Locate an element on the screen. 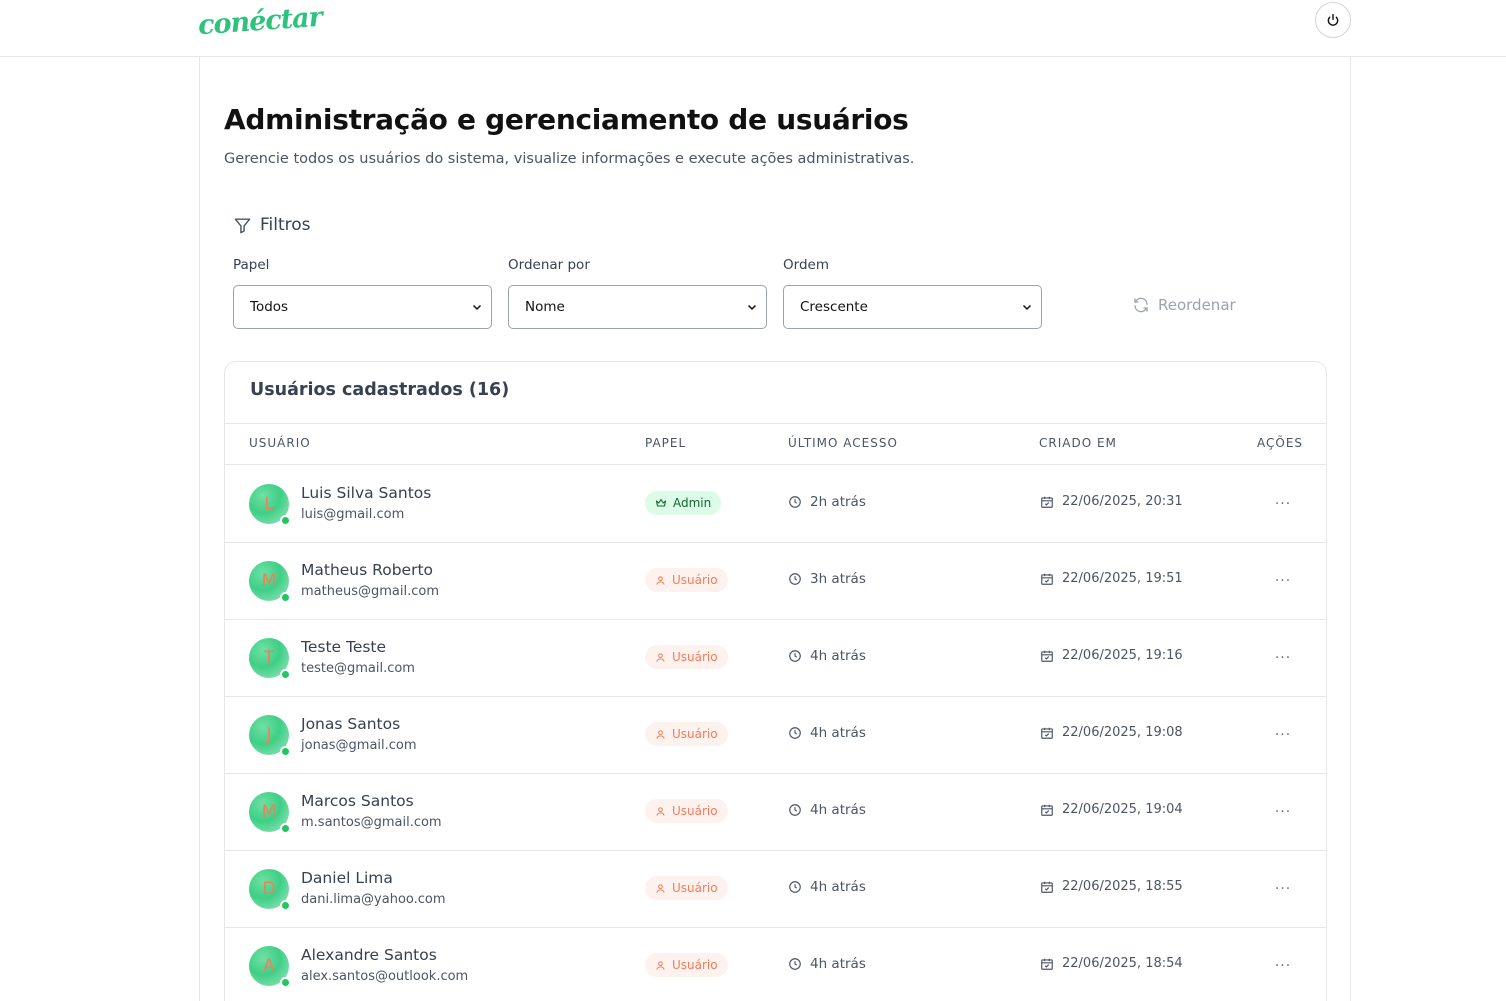 The width and height of the screenshot is (1506, 1001). created-at-value: 22/06/2025, 19:04 is located at coordinates (1122, 809).